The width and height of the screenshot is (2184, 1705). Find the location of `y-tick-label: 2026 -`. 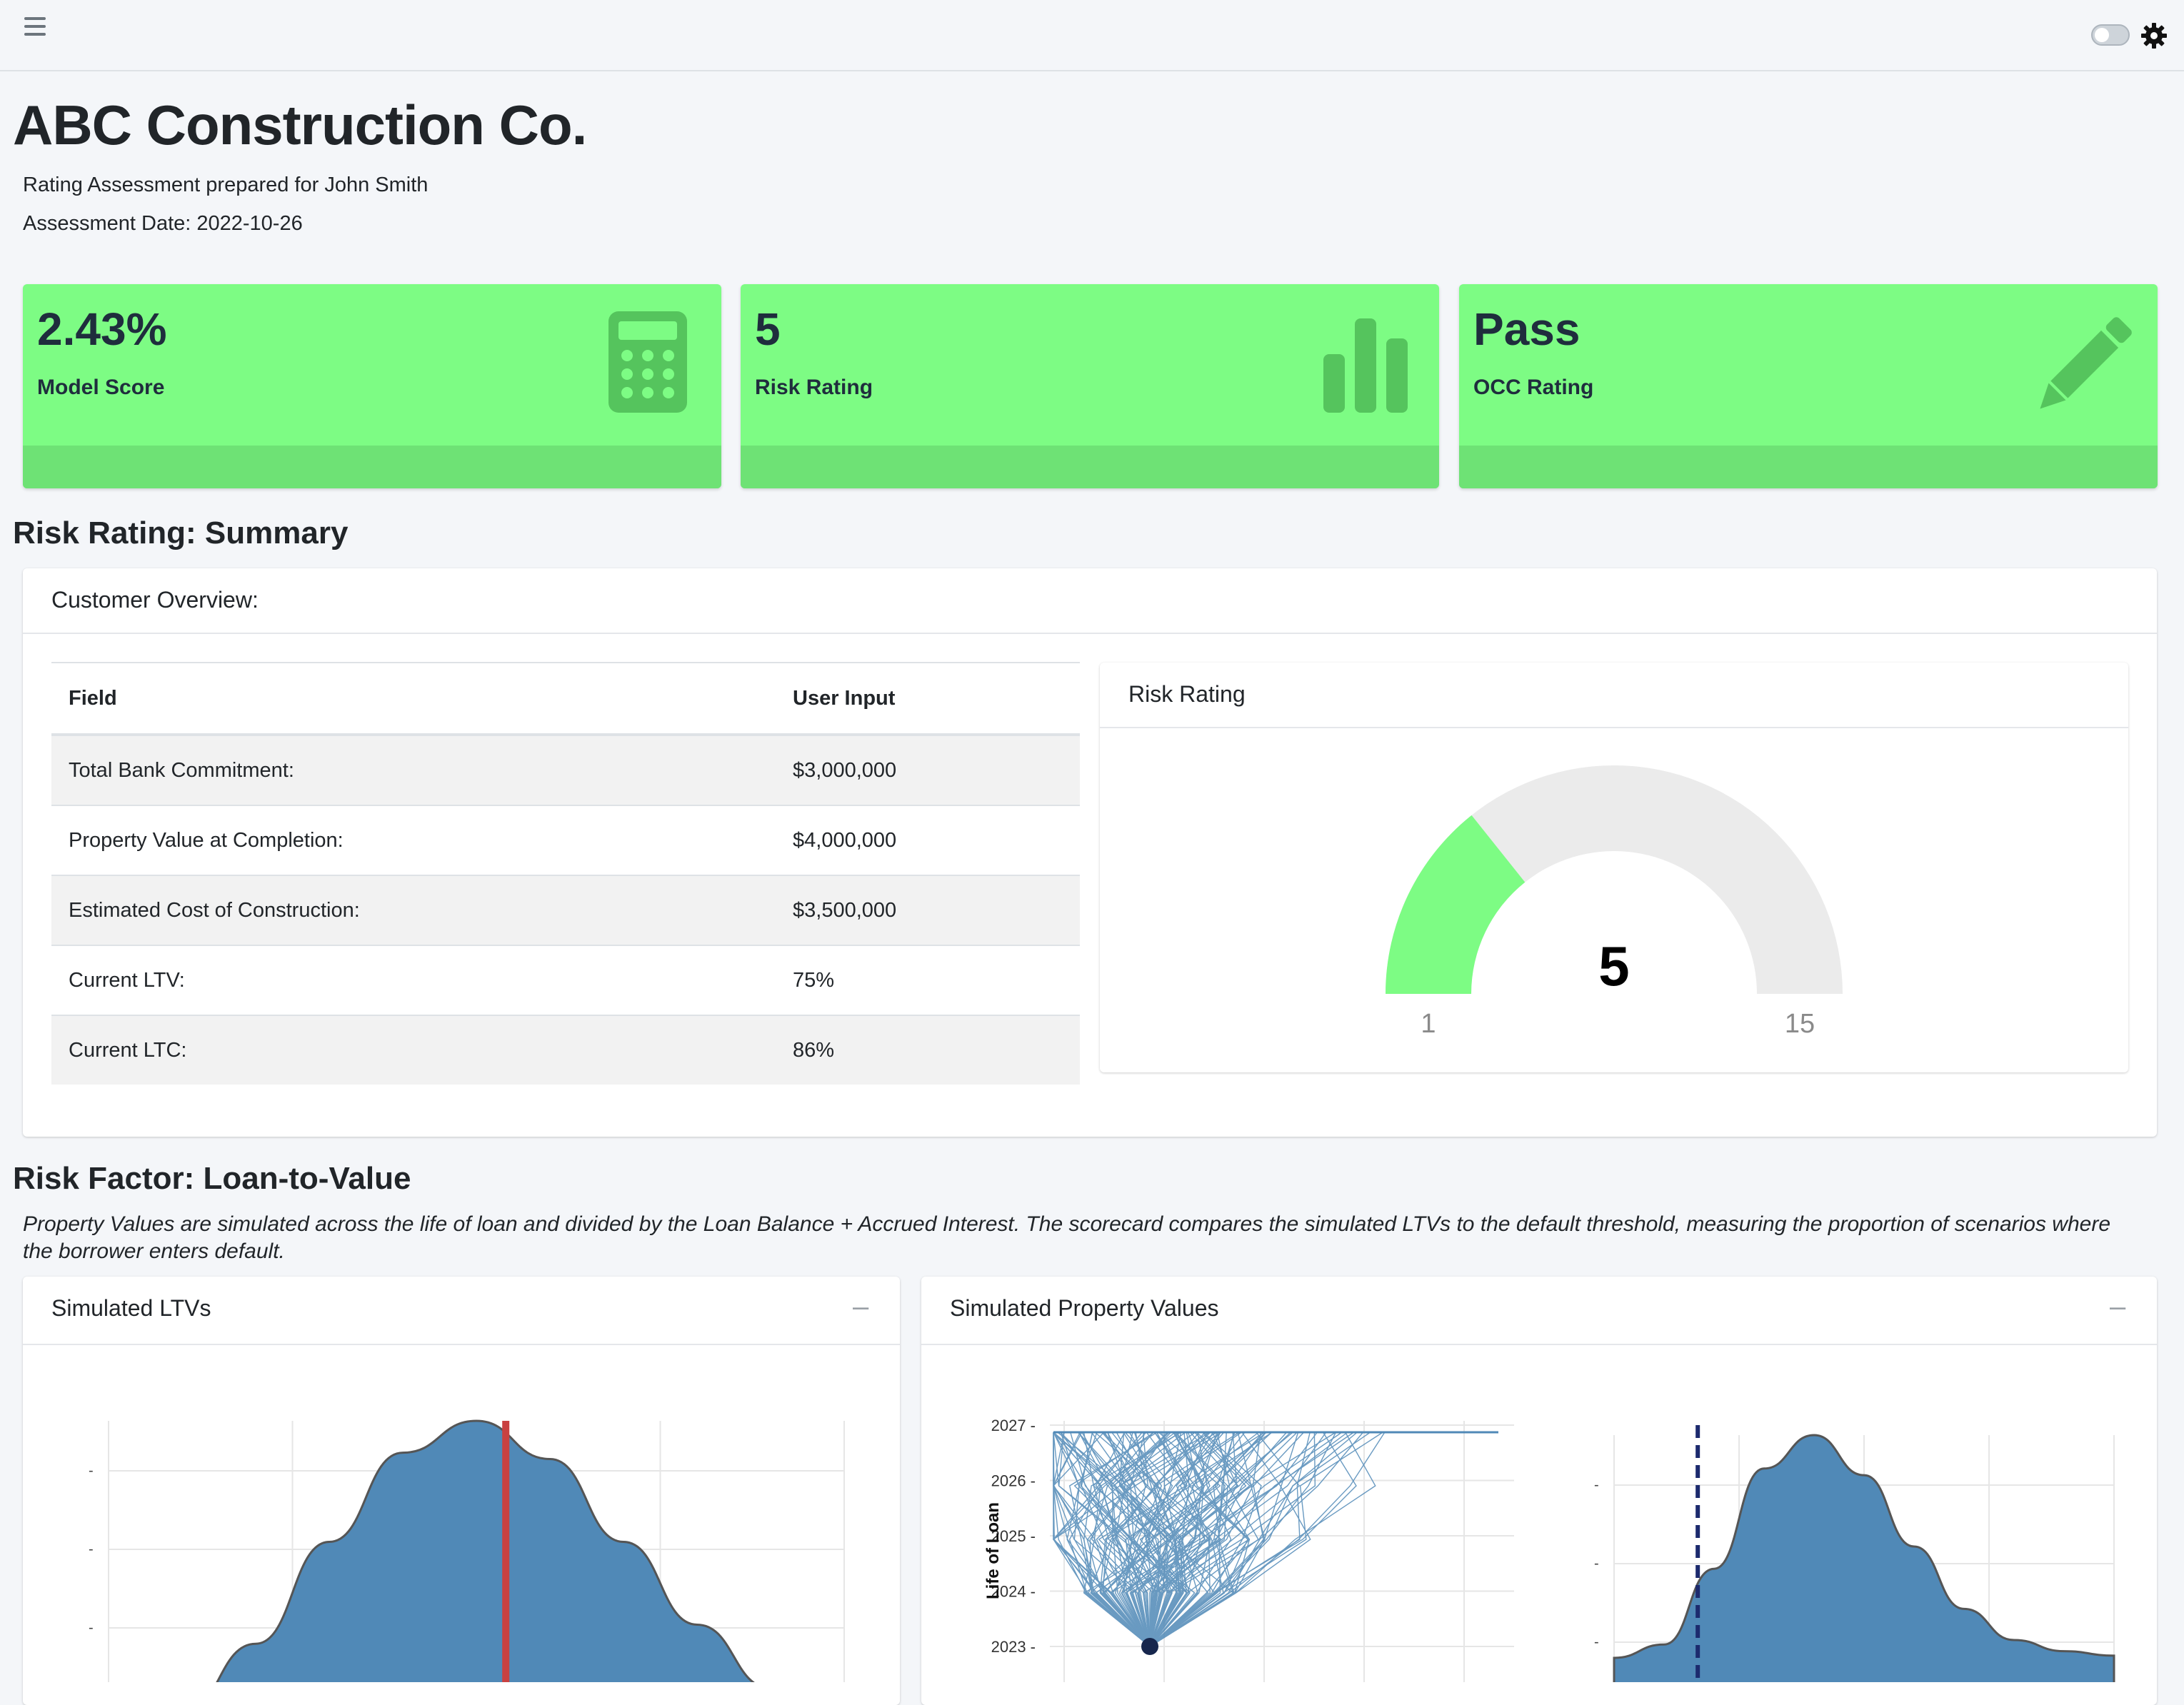

y-tick-label: 2026 - is located at coordinates (1013, 1481).